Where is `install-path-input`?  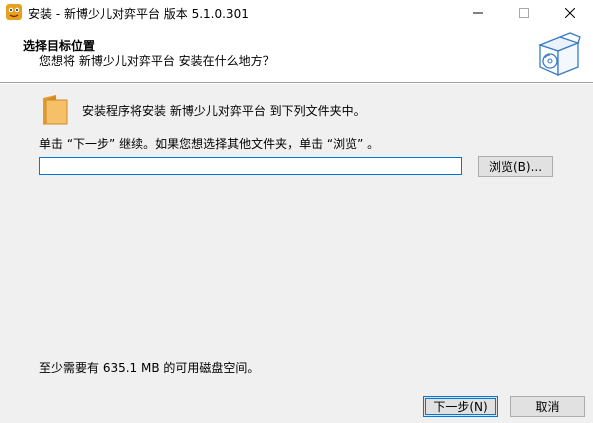
install-path-input is located at coordinates (250, 166).